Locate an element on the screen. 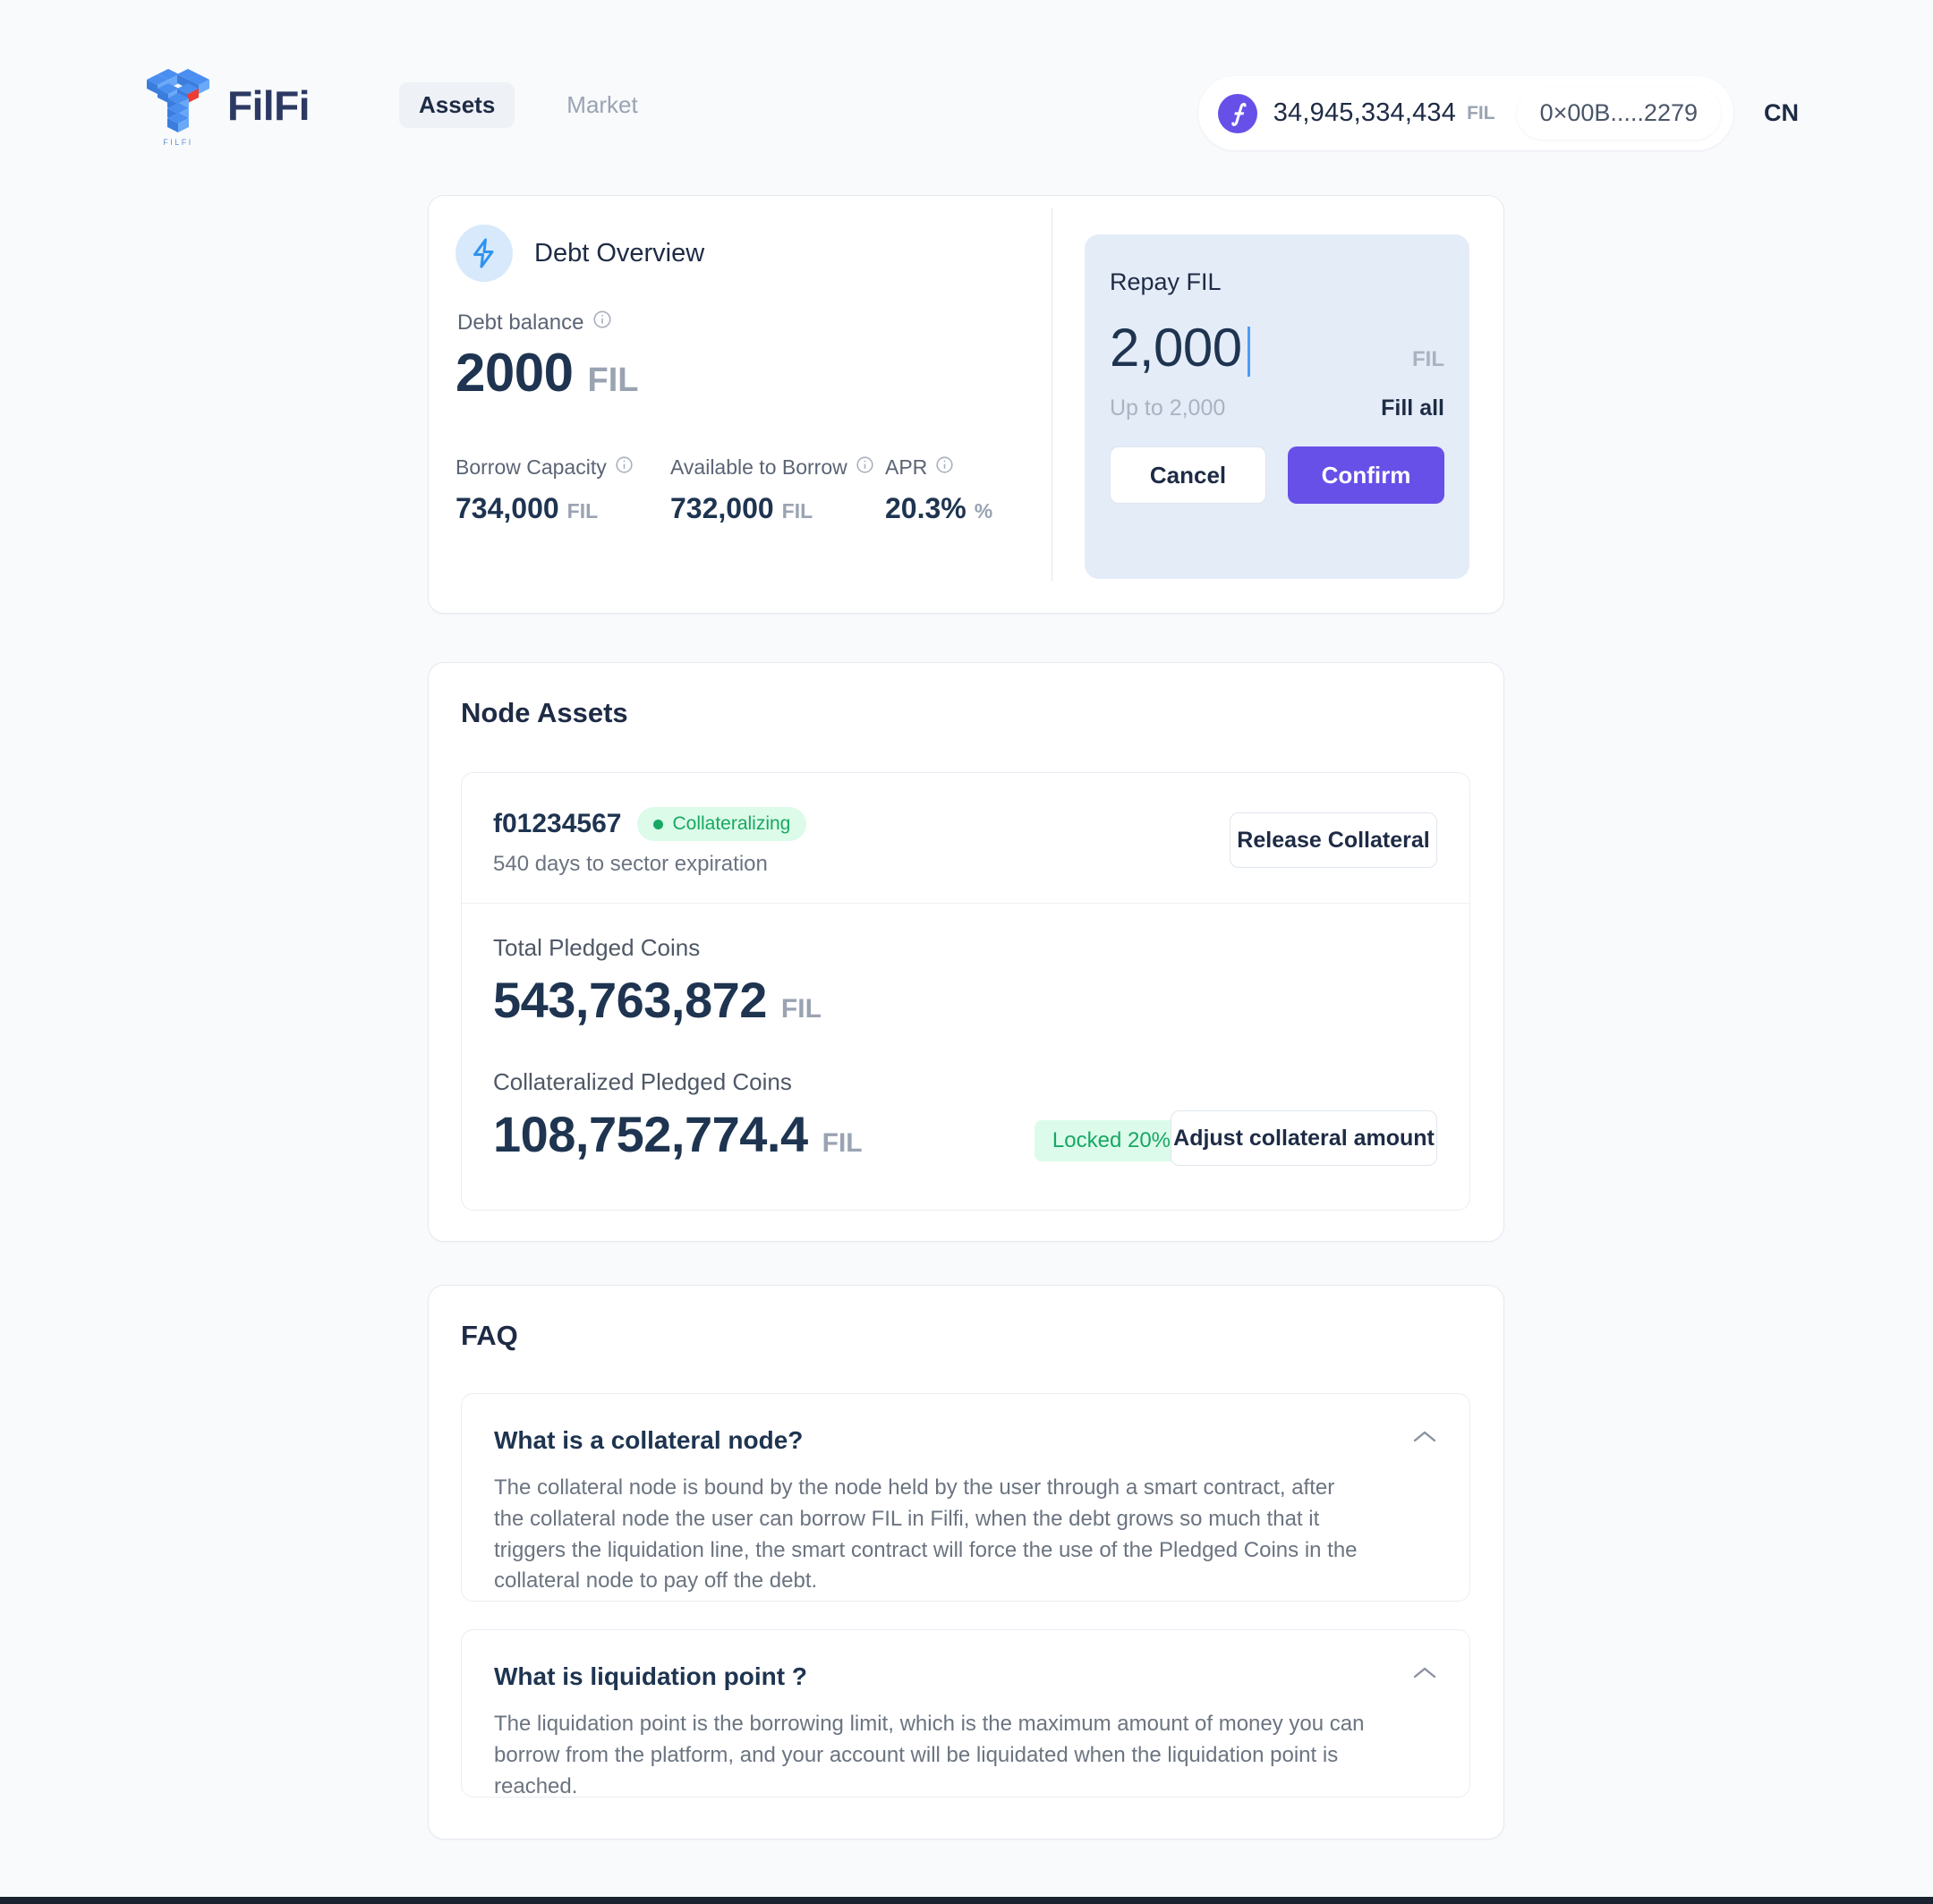 Image resolution: width=1933 pixels, height=1904 pixels. repay-amount-input: 2,000 is located at coordinates (1180, 347).